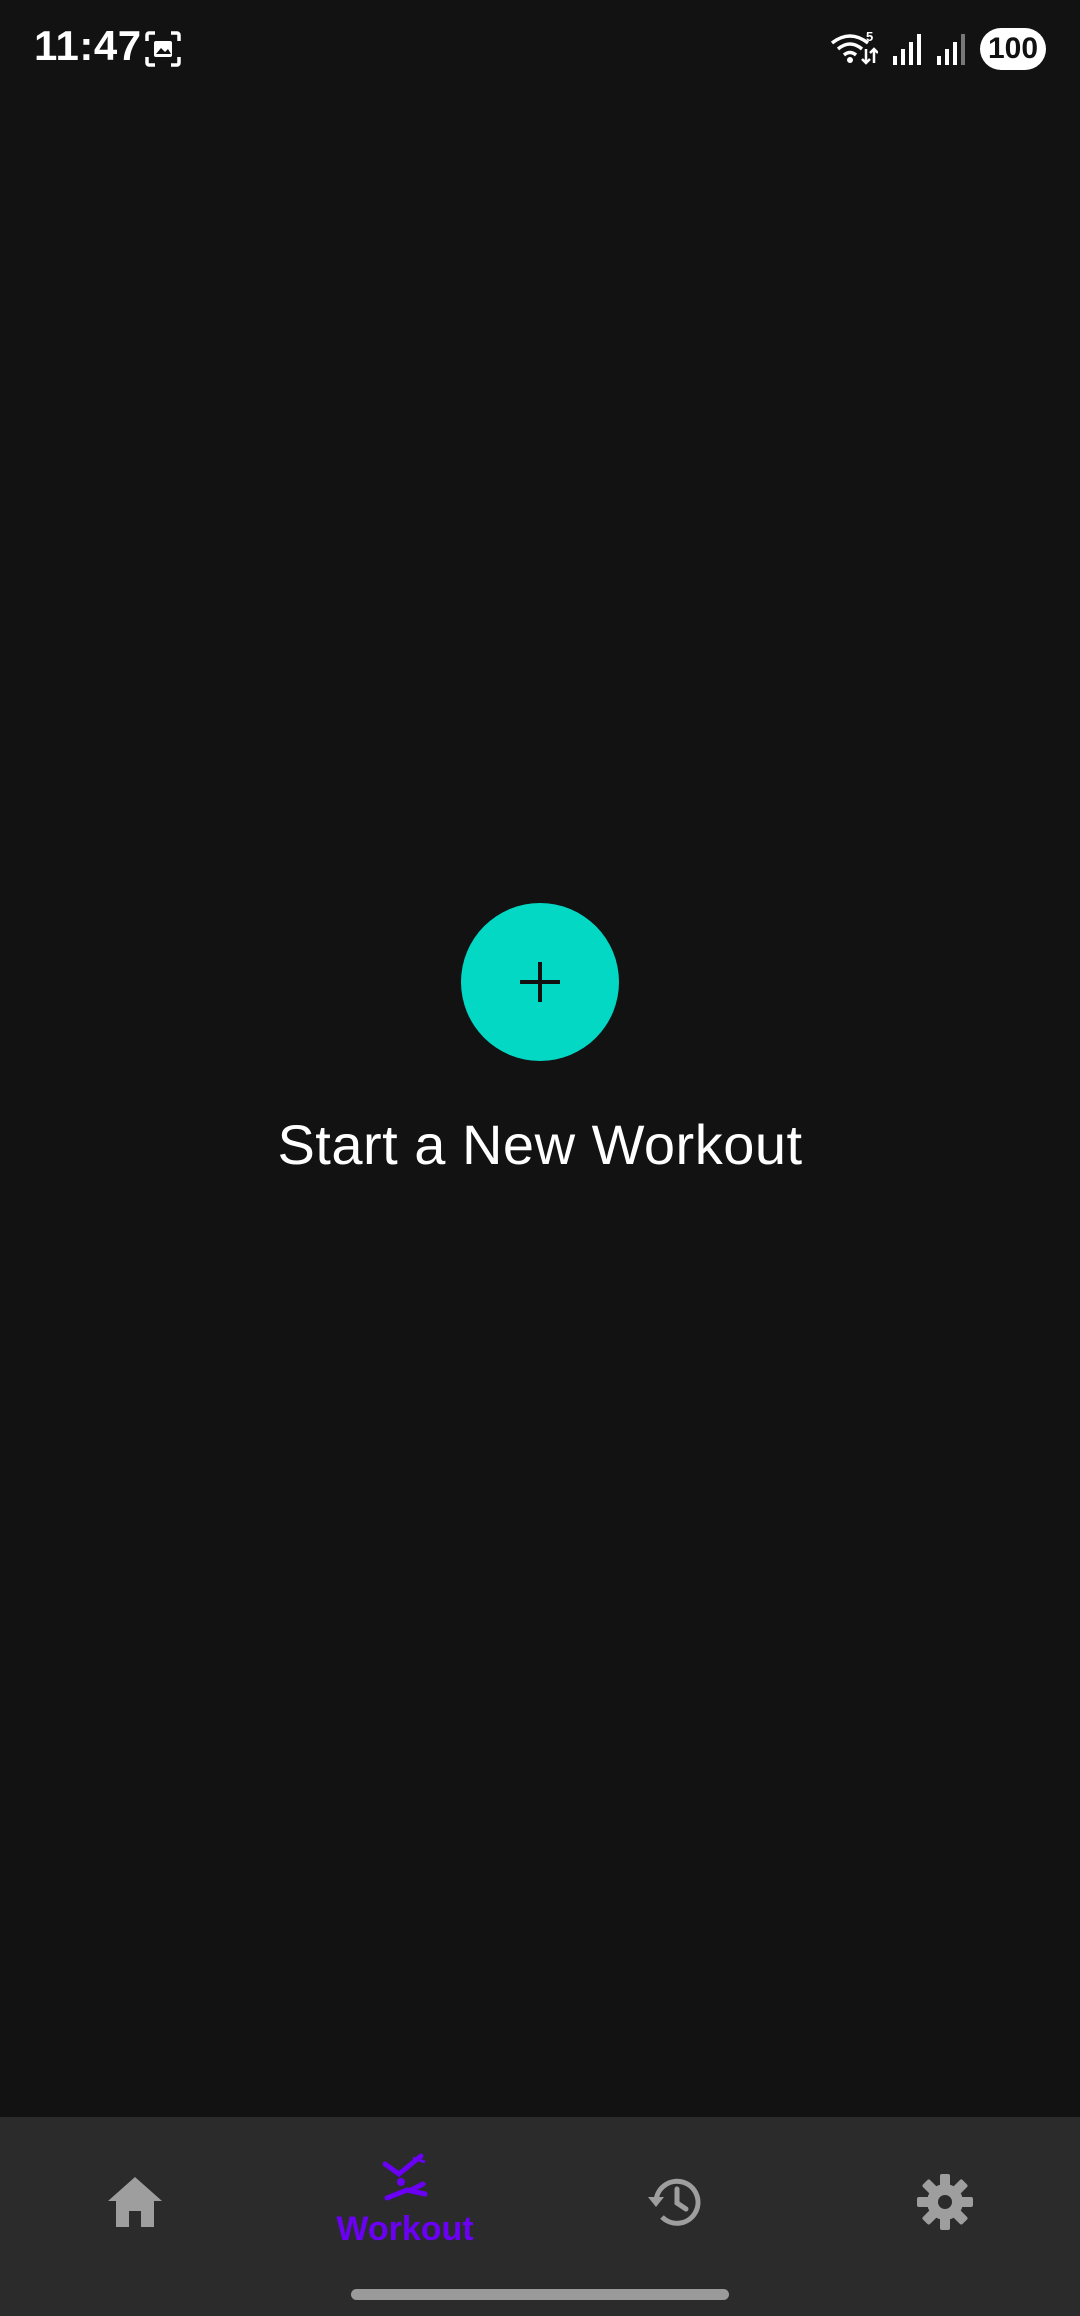  I want to click on wifi-badge: 5, so click(869, 36).